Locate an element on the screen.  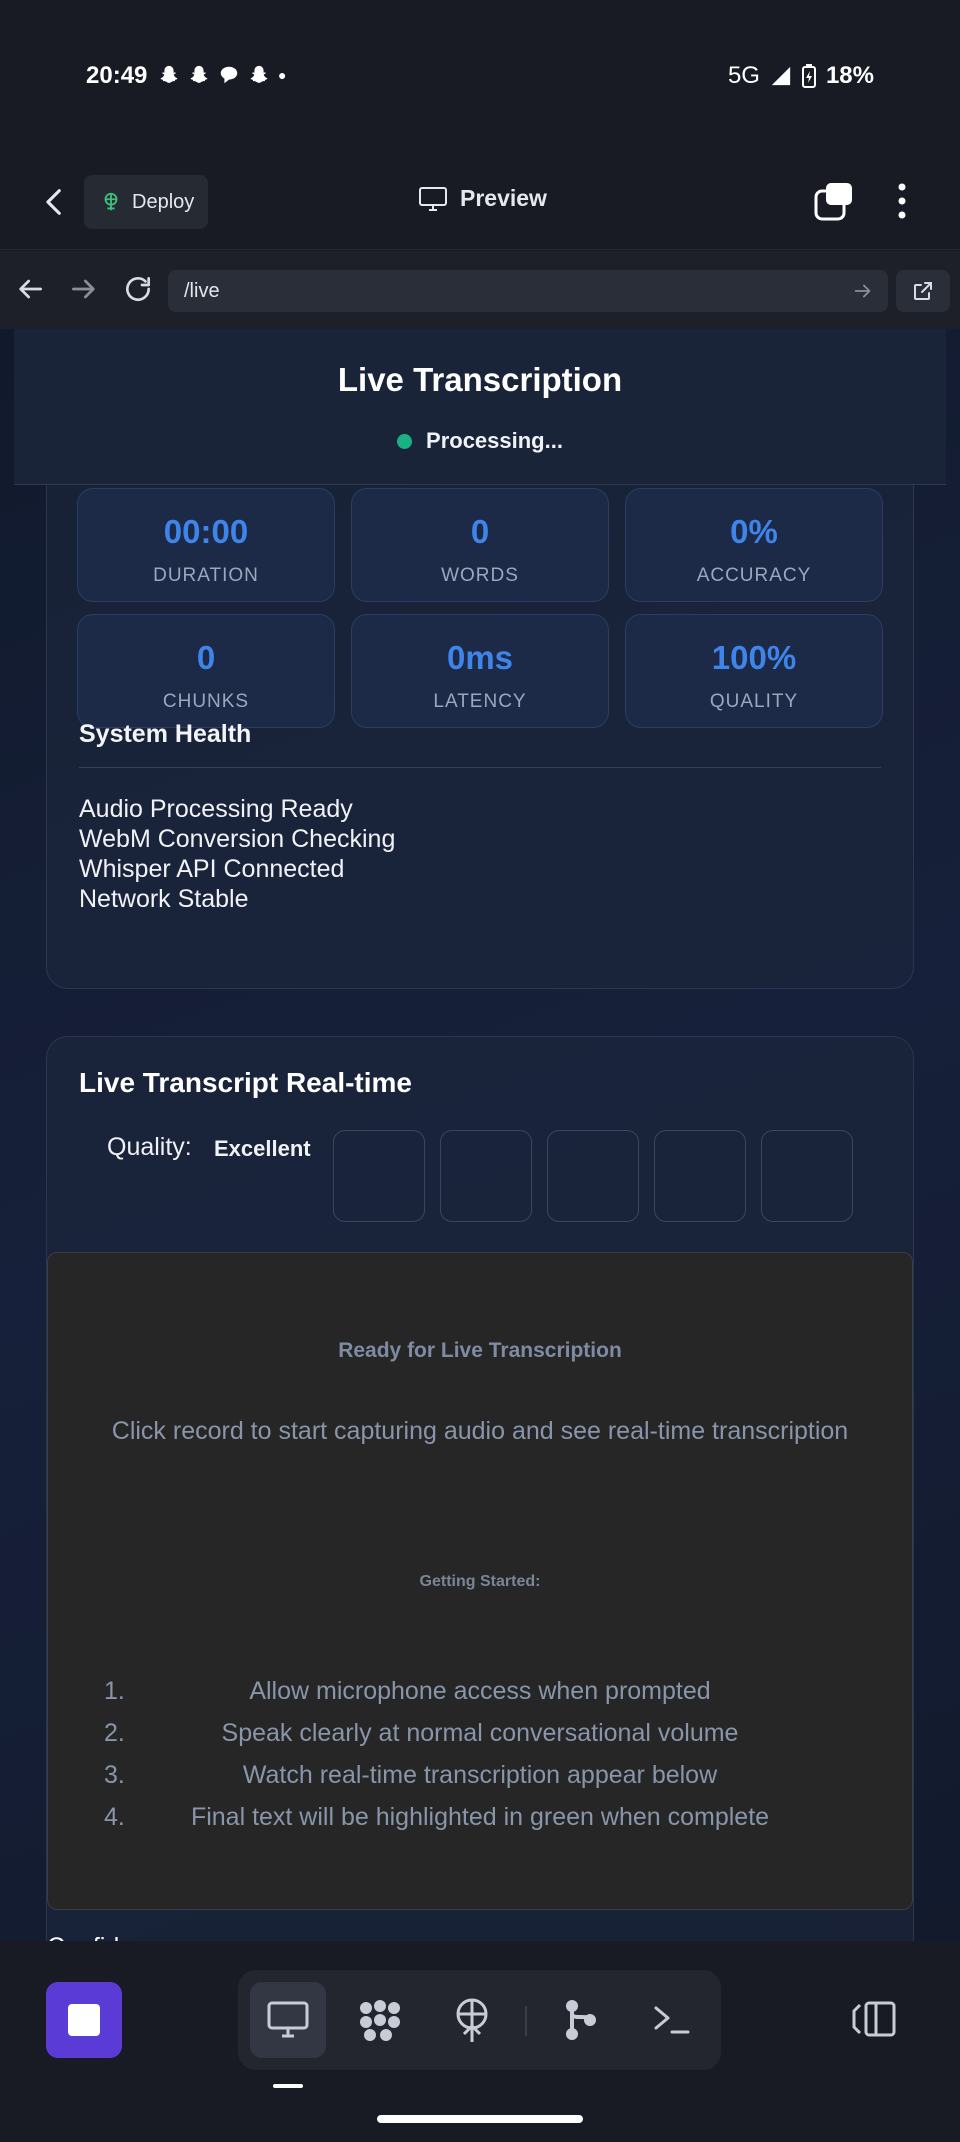
getting-started-title: Getting Started: is located at coordinates (480, 1581).